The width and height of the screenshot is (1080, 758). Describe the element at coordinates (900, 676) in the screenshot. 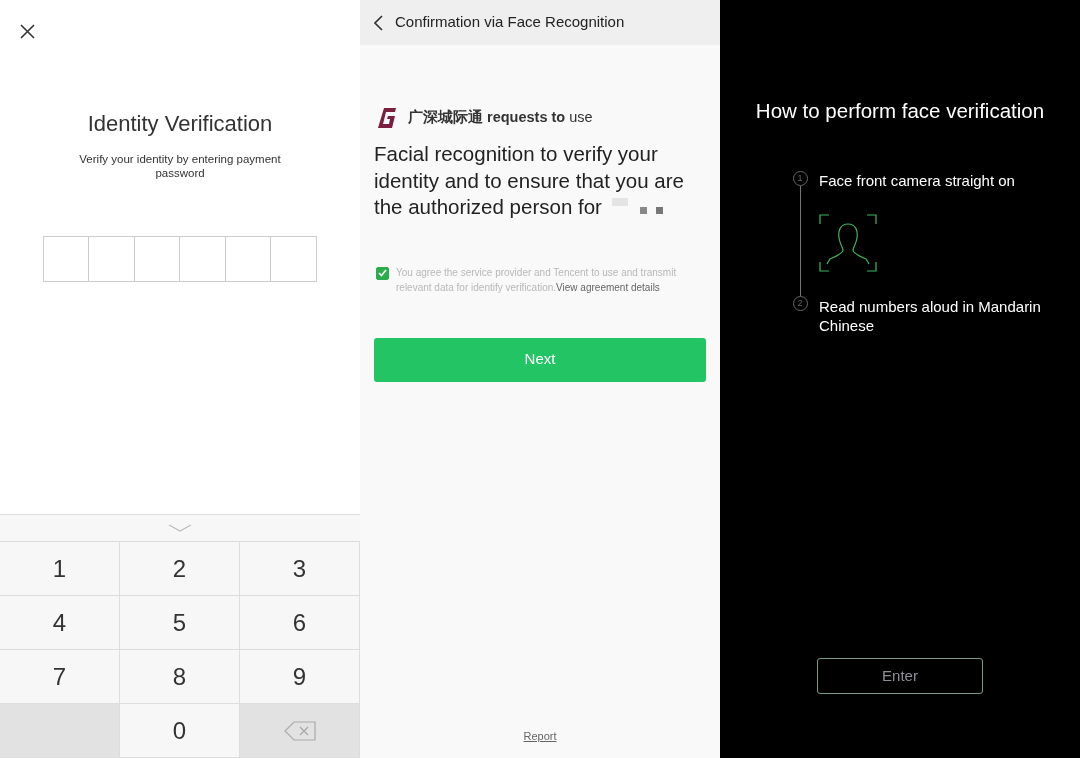

I see `enter-button: Enter` at that location.